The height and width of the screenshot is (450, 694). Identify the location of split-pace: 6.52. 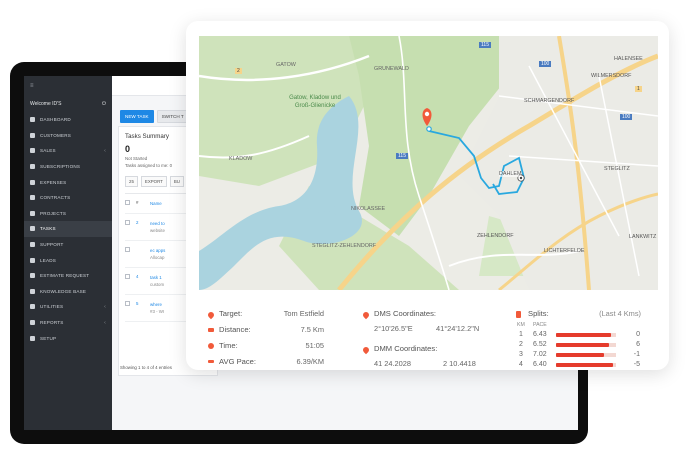
(540, 344).